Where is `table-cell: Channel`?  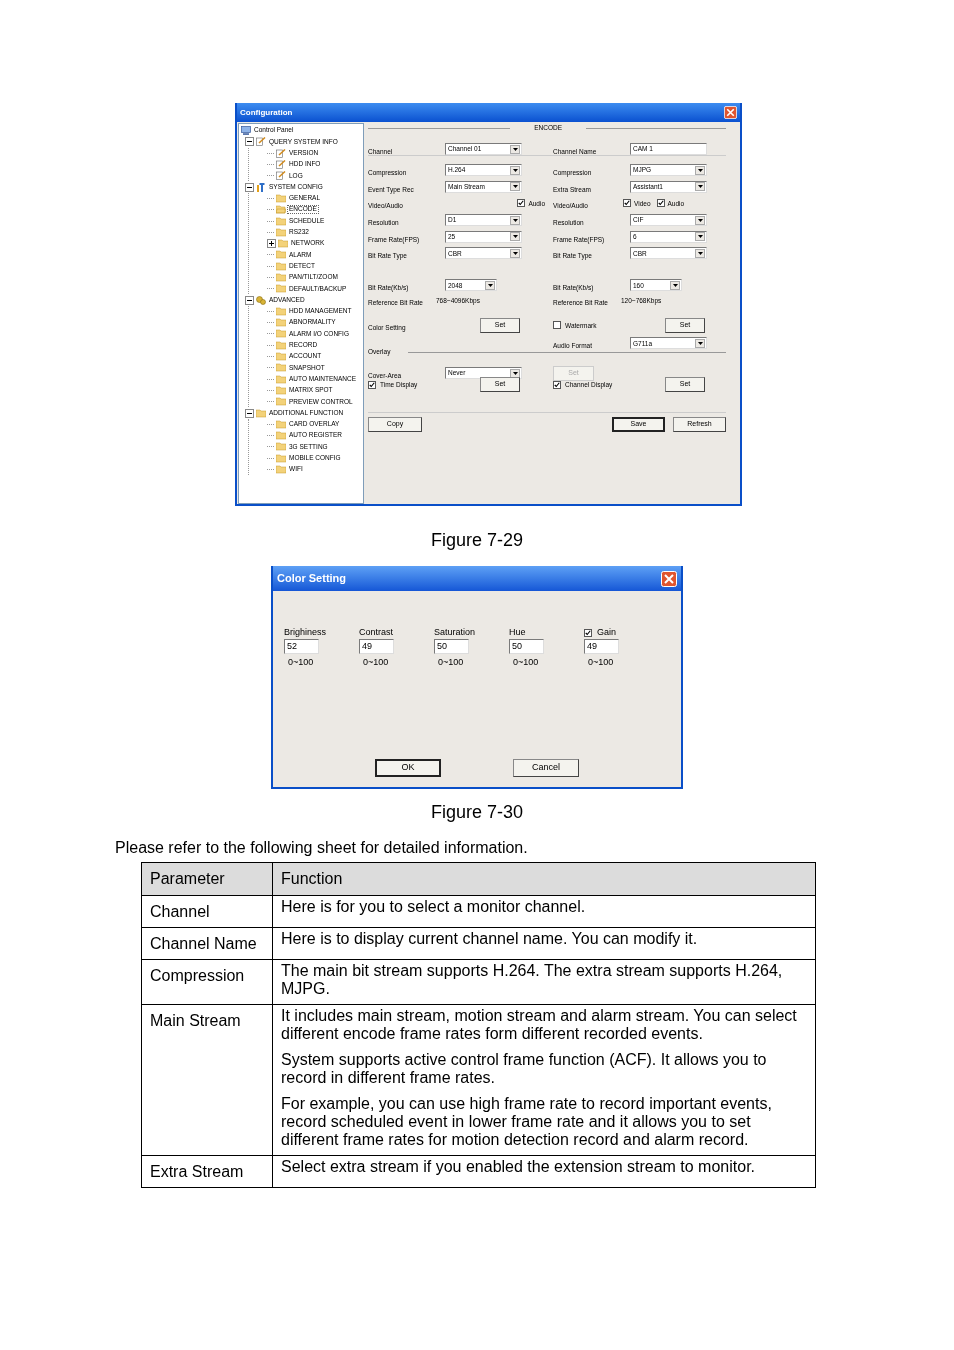 table-cell: Channel is located at coordinates (207, 911).